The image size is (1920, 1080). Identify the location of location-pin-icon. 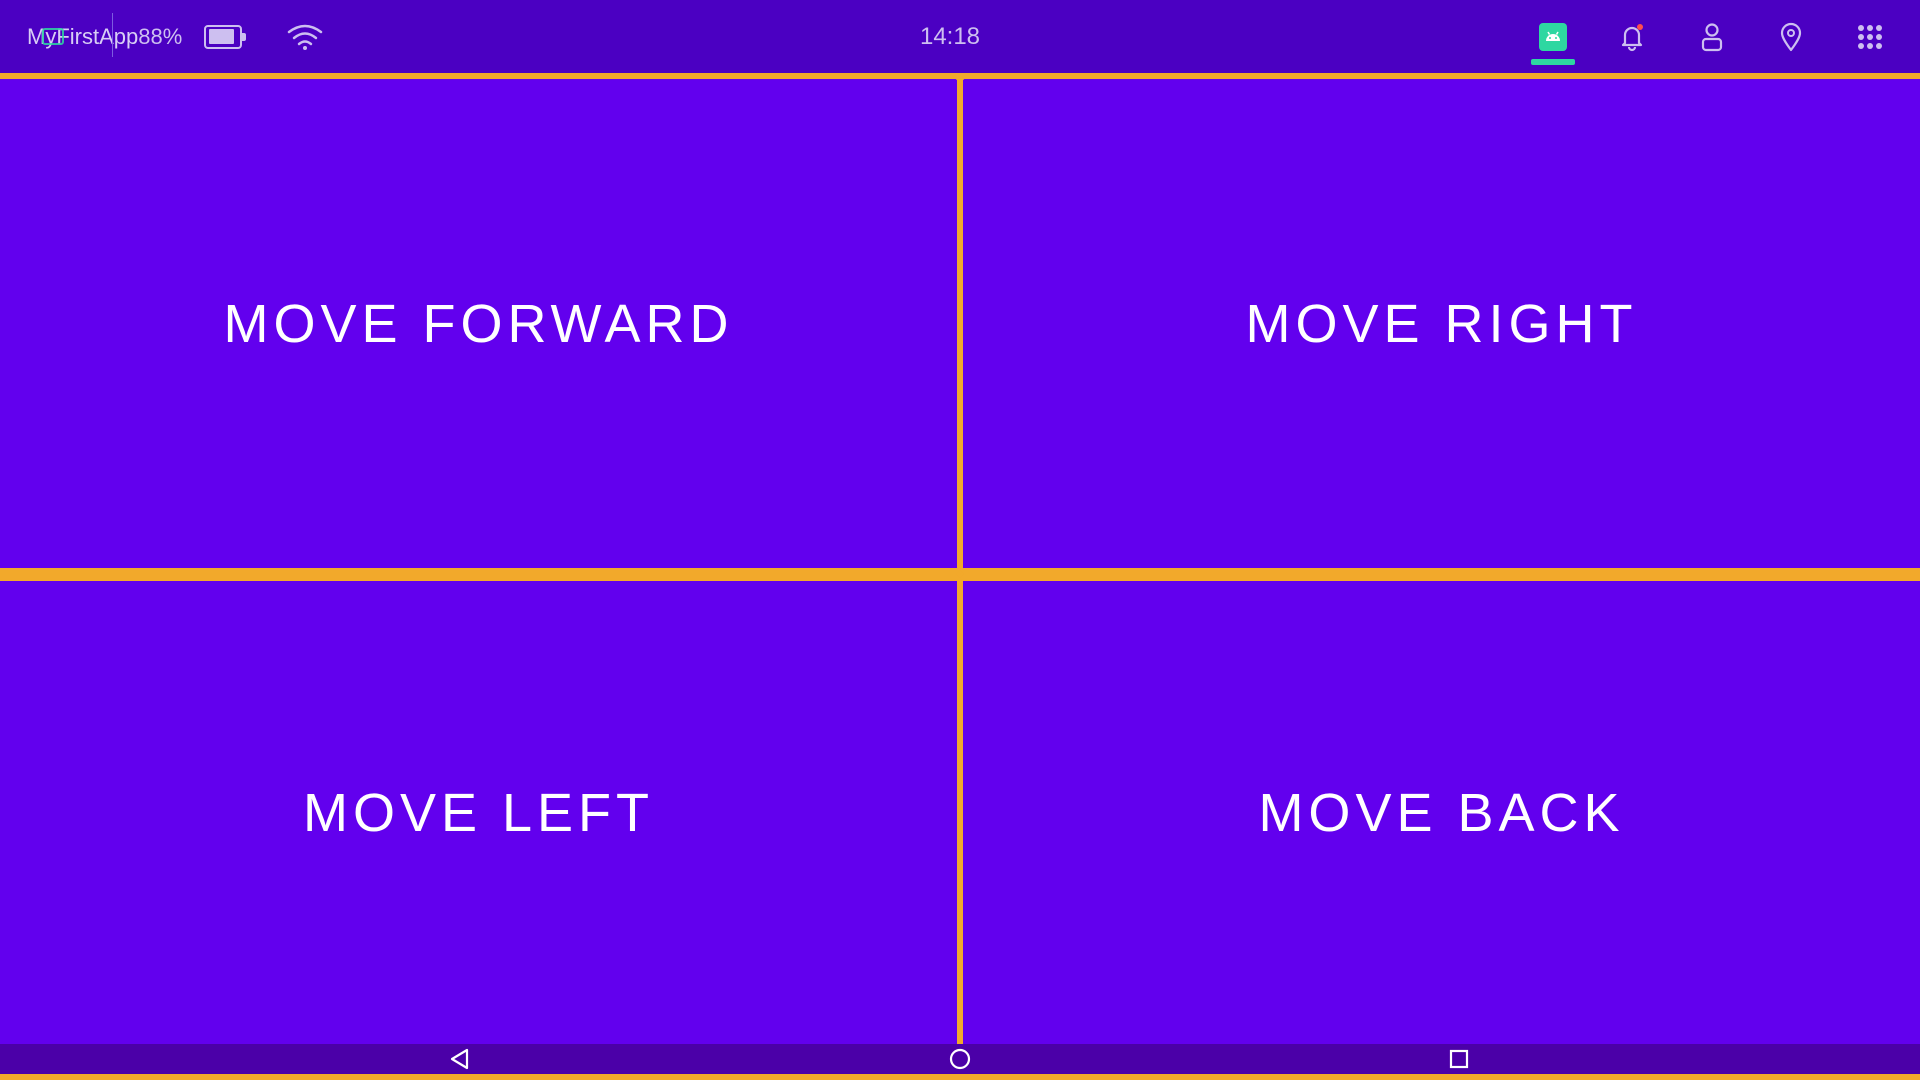
(1791, 36).